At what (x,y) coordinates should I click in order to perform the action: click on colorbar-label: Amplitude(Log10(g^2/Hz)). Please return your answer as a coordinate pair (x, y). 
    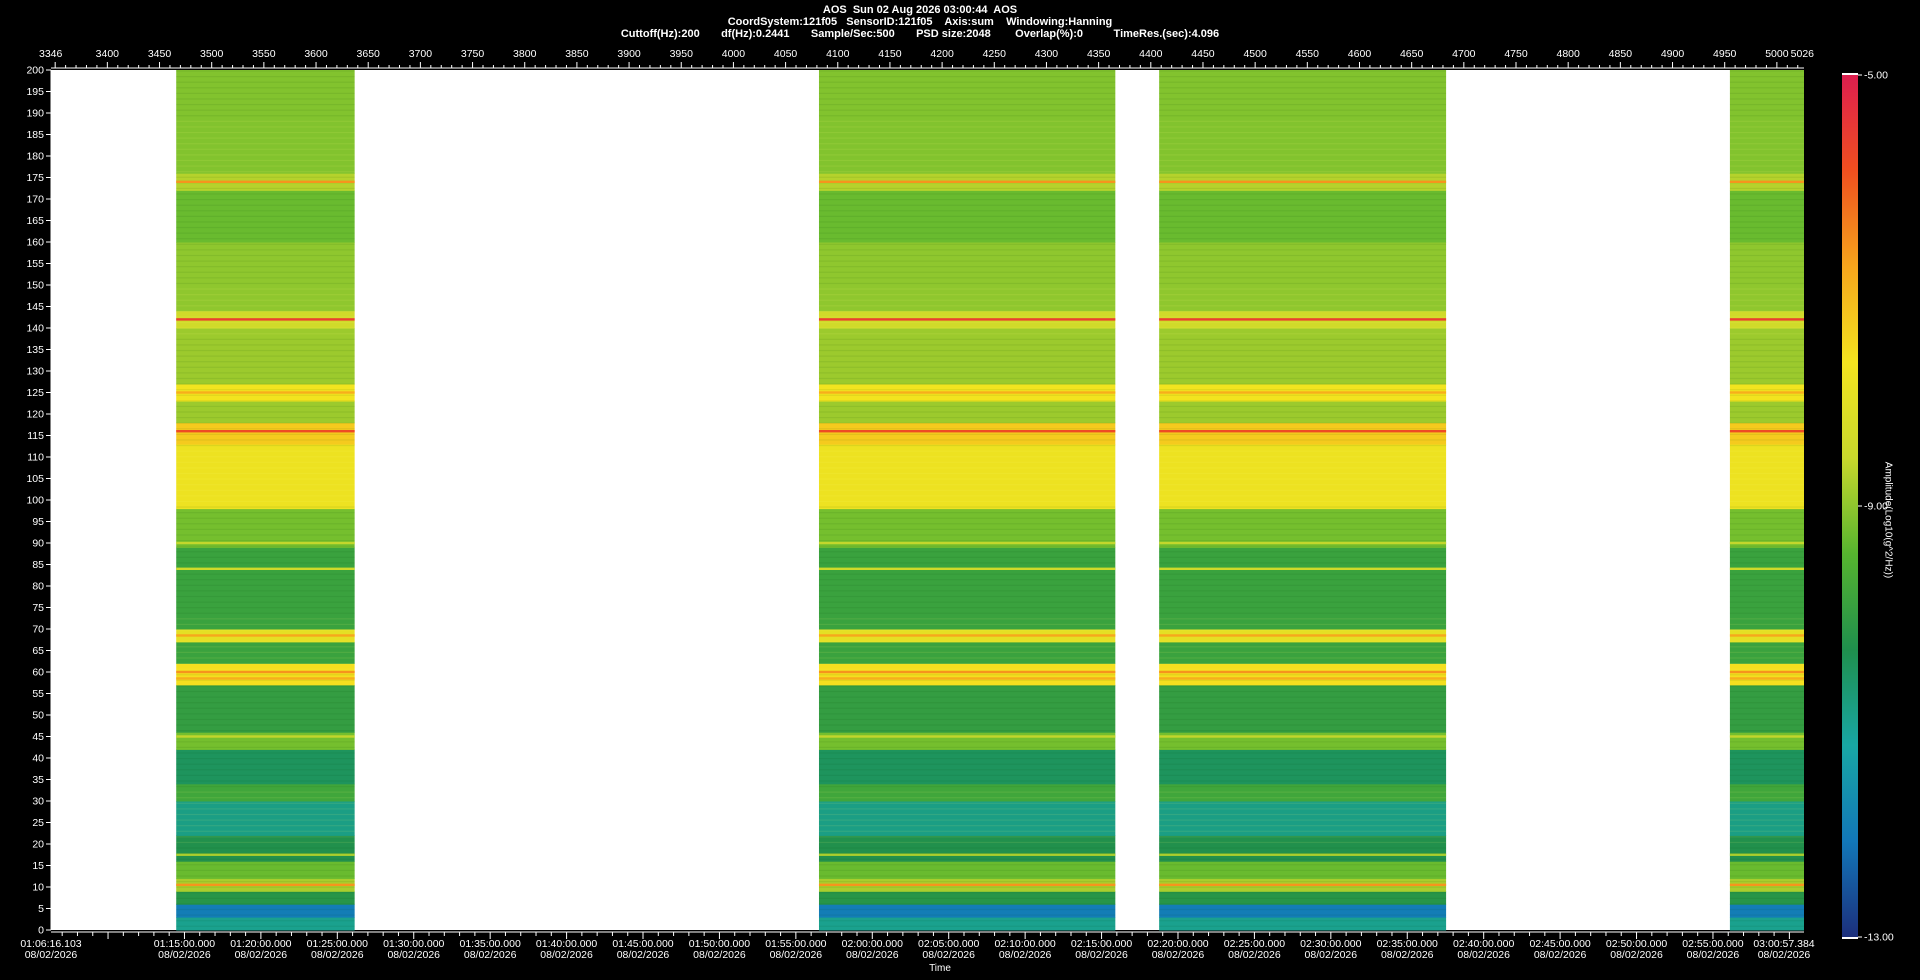
    Looking at the image, I should click on (1888, 520).